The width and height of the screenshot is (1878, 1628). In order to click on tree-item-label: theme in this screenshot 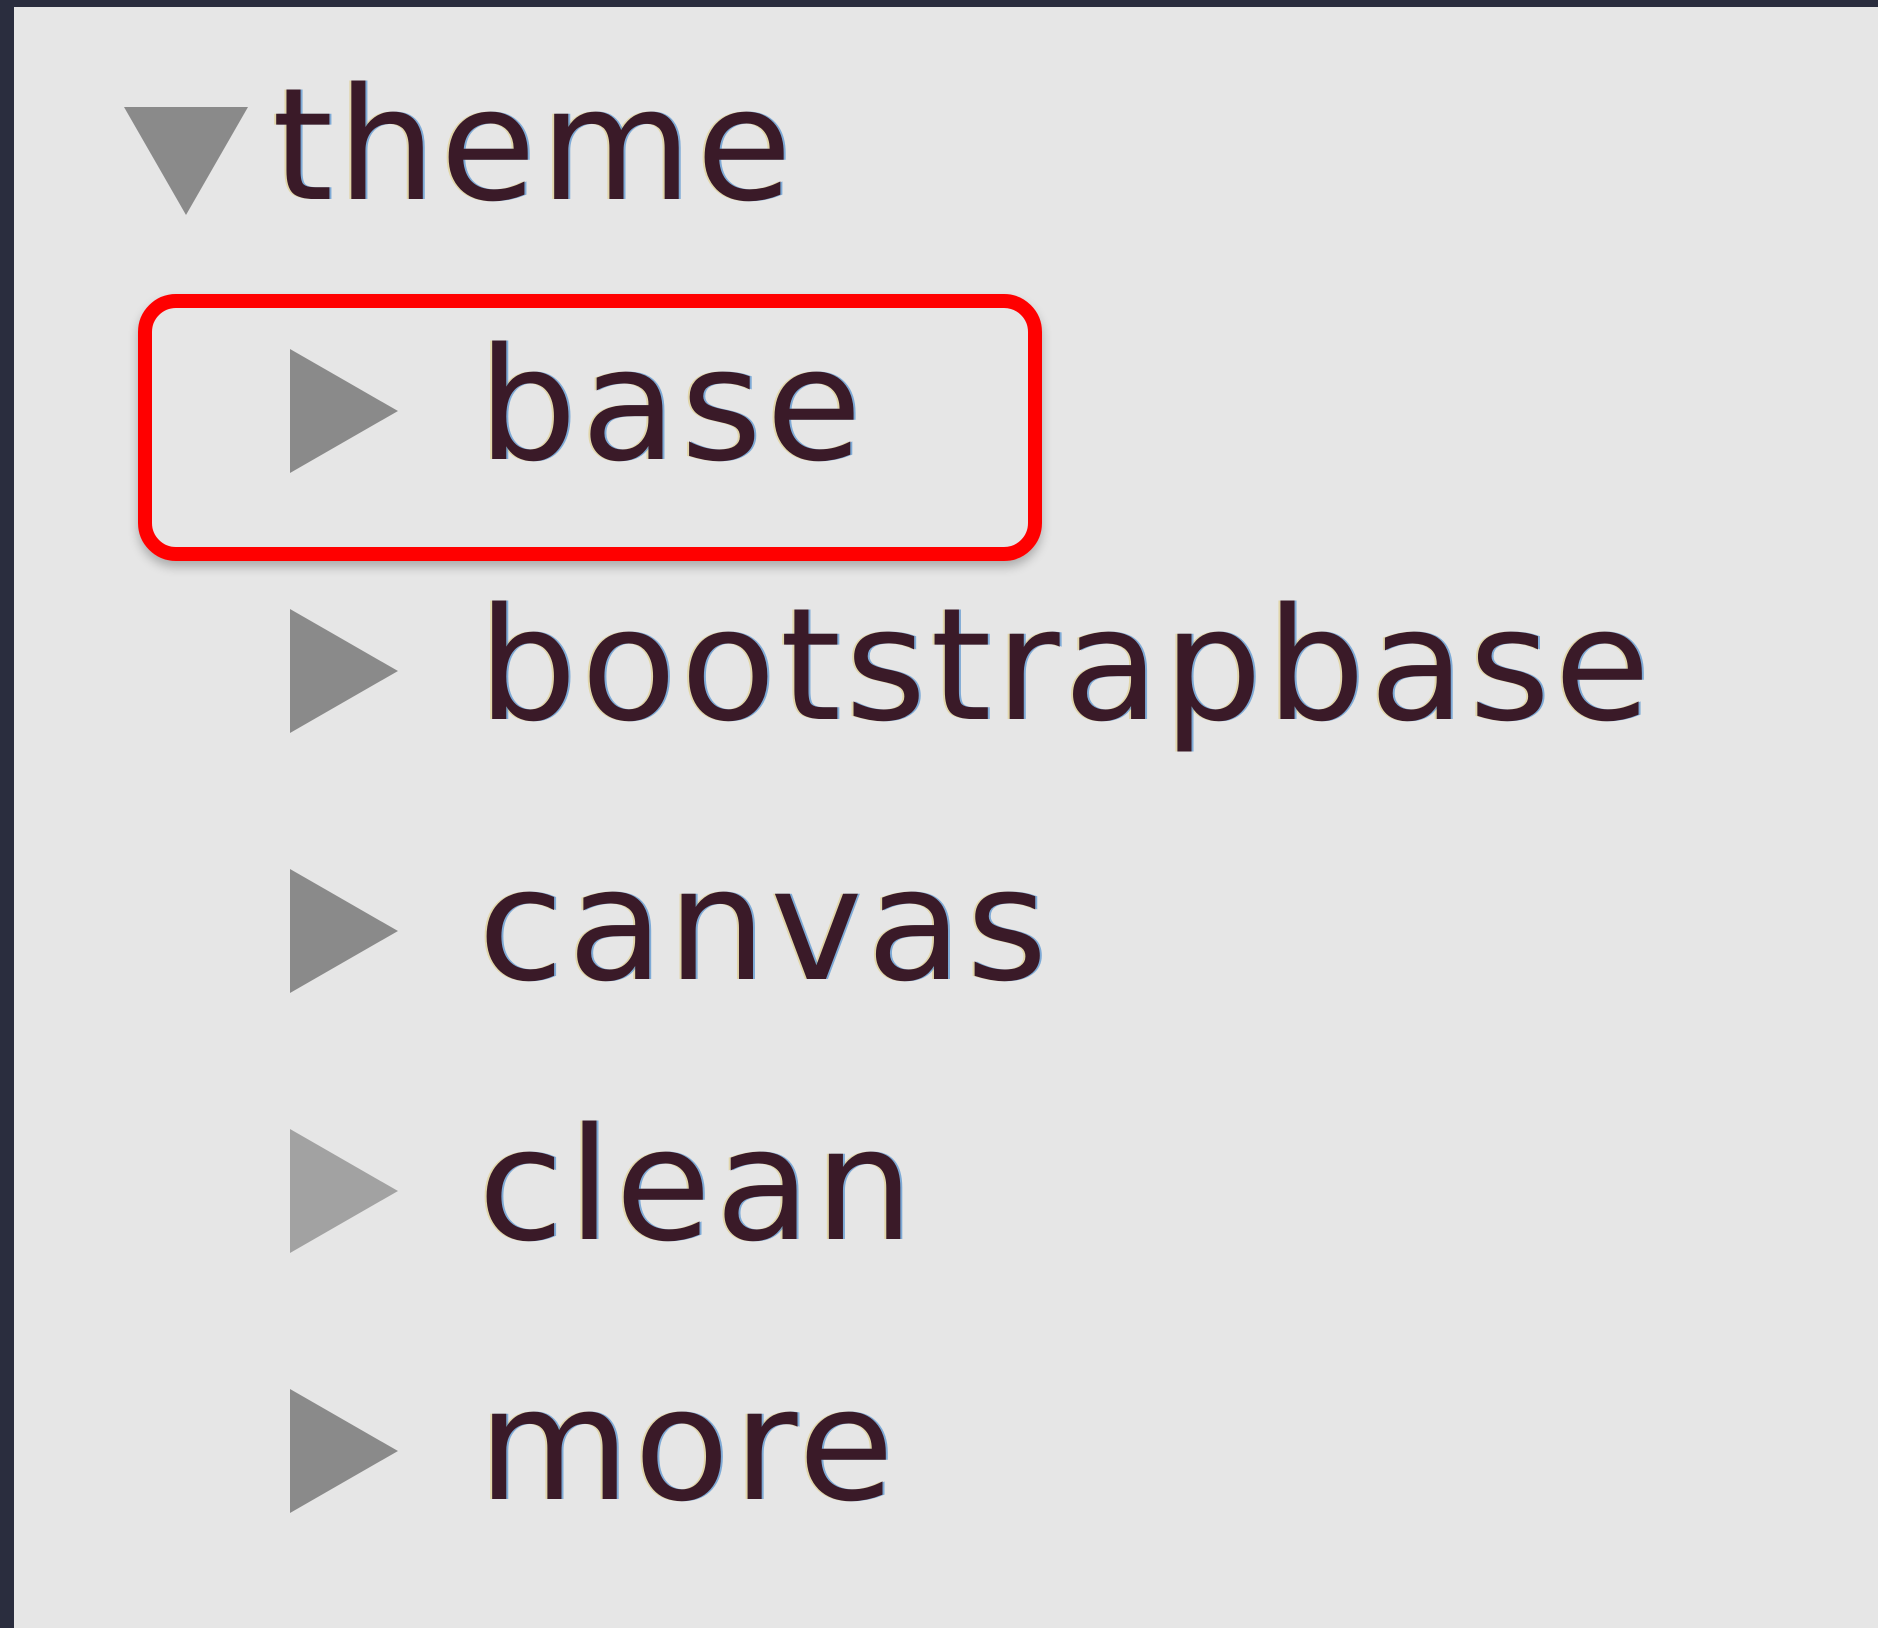, I will do `click(534, 145)`.